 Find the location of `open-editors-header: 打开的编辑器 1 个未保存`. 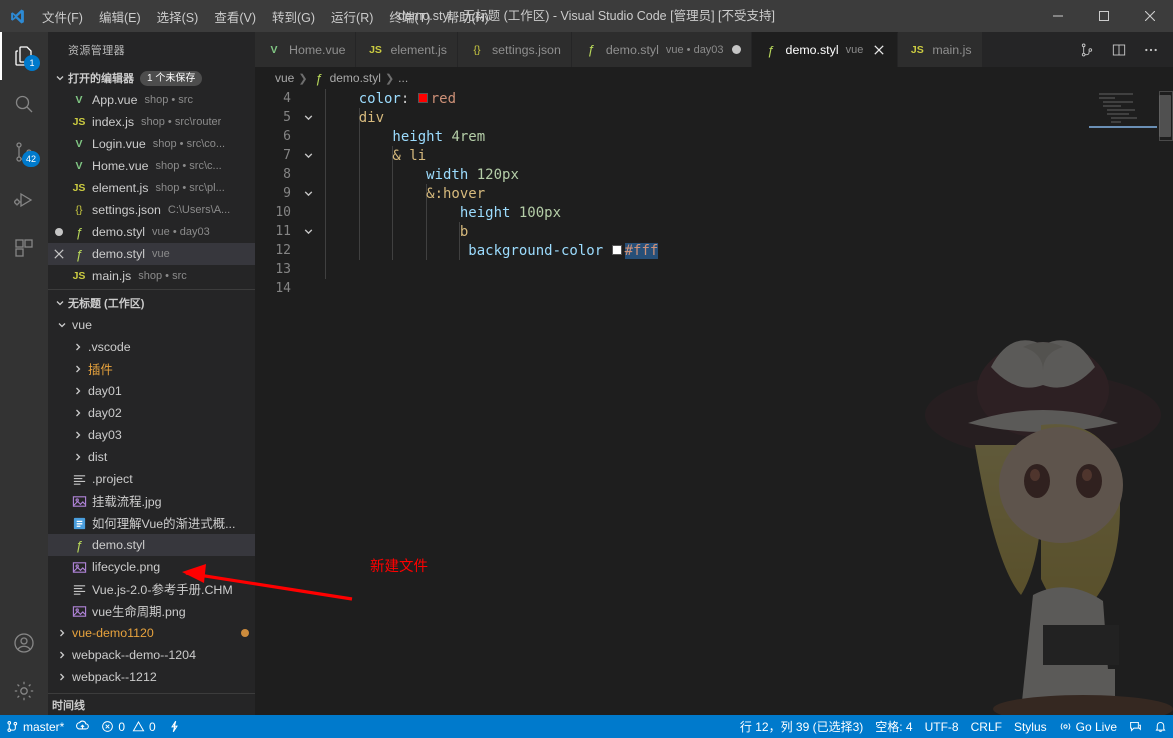

open-editors-header: 打开的编辑器 1 个未保存 is located at coordinates (151, 78).